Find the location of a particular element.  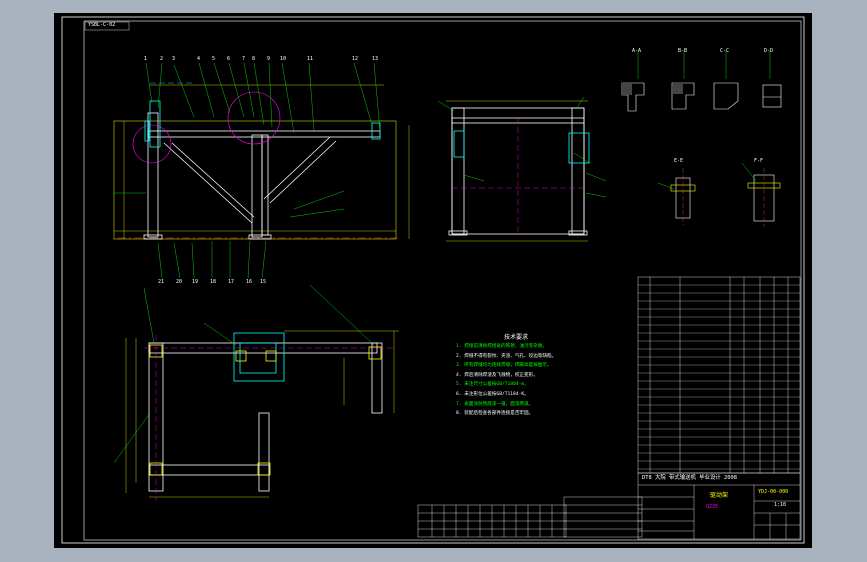

detail-sections is located at coordinates (701, 139).